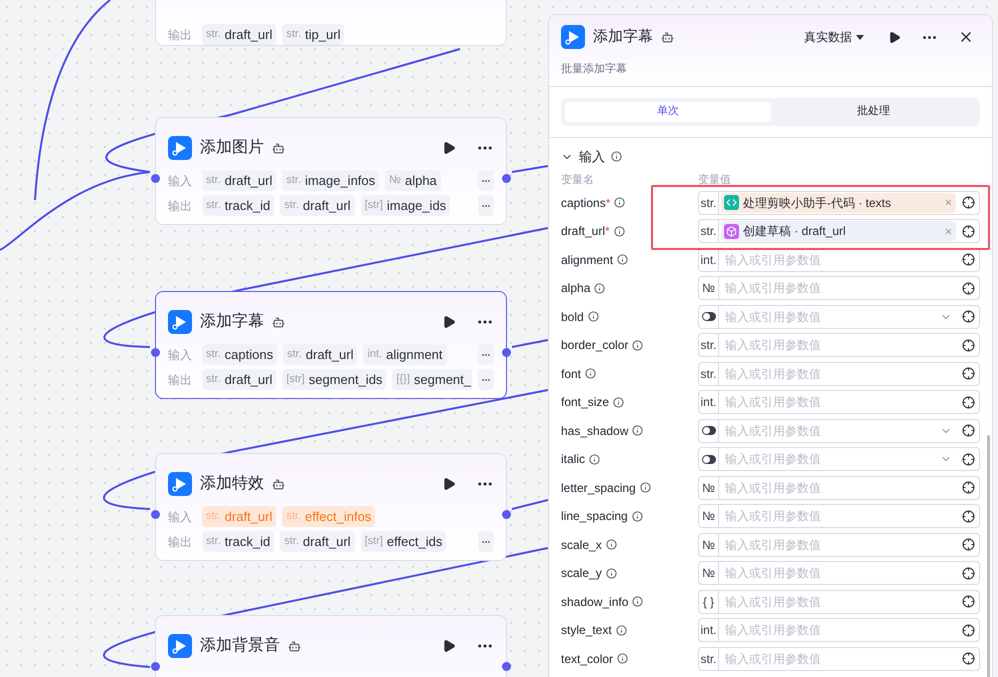  Describe the element at coordinates (873, 112) in the screenshot. I see `mode-tab: 批处理` at that location.